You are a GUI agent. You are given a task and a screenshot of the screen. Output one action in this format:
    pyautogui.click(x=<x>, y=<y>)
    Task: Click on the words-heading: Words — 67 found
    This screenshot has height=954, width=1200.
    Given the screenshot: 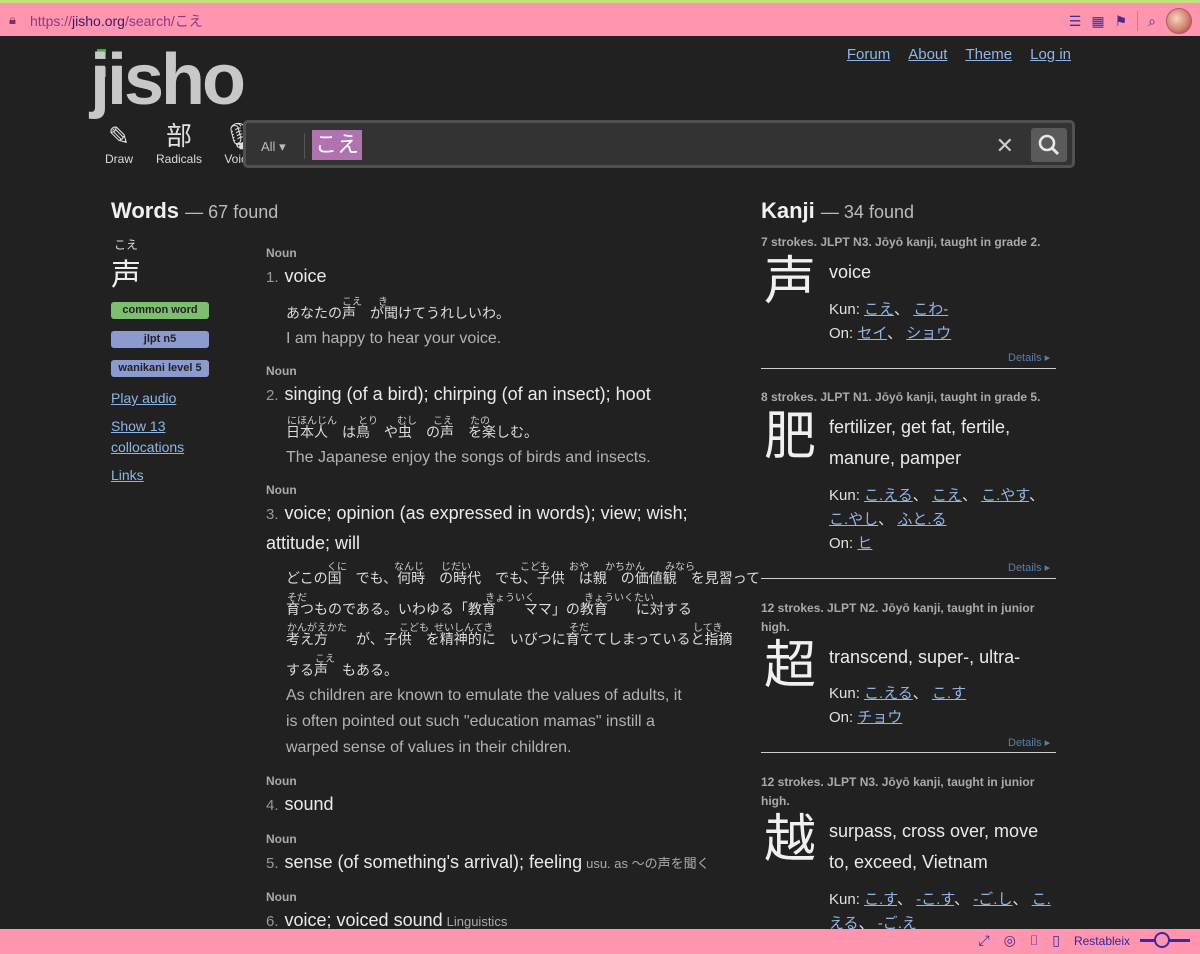 What is the action you would take?
    pyautogui.click(x=195, y=210)
    